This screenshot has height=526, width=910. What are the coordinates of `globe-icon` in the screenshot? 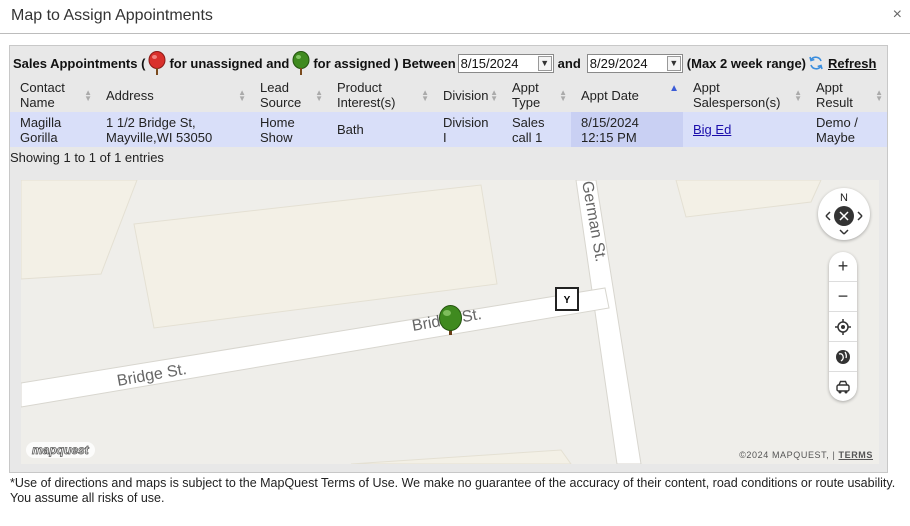 It's located at (843, 357).